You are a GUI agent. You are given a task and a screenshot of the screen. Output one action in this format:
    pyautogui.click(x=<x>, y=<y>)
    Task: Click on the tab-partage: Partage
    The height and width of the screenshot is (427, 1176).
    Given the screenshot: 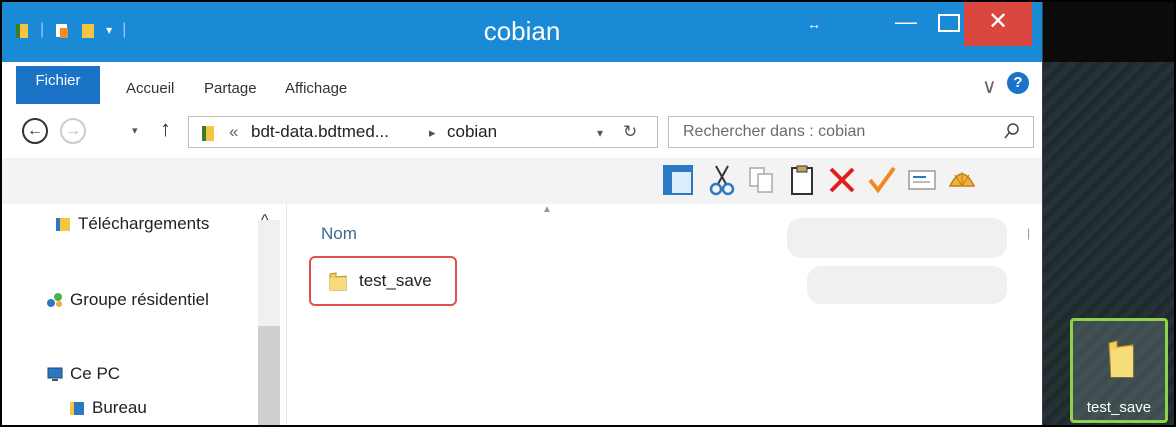 What is the action you would take?
    pyautogui.click(x=230, y=88)
    